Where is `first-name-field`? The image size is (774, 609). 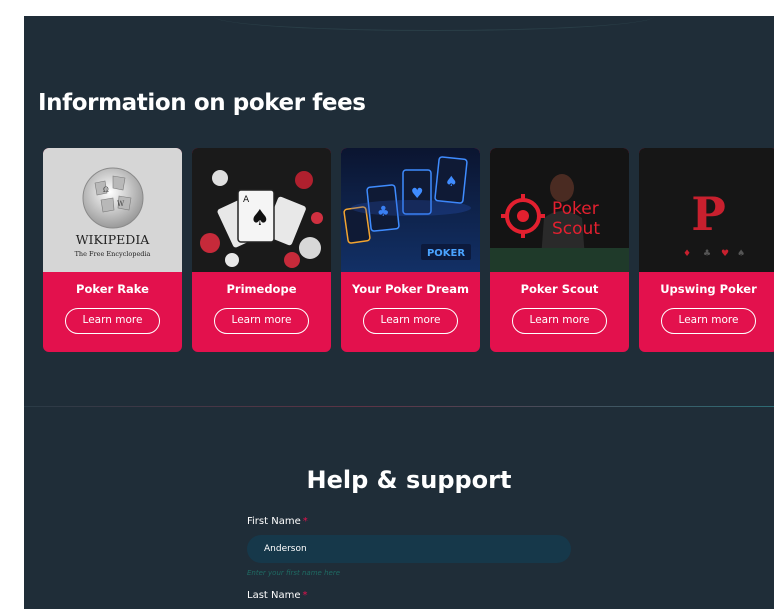
first-name-field is located at coordinates (409, 549).